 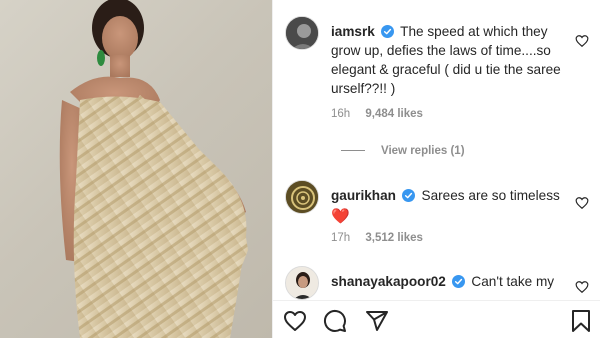 What do you see at coordinates (490, 195) in the screenshot?
I see `comment-text: Sarees are so timeless` at bounding box center [490, 195].